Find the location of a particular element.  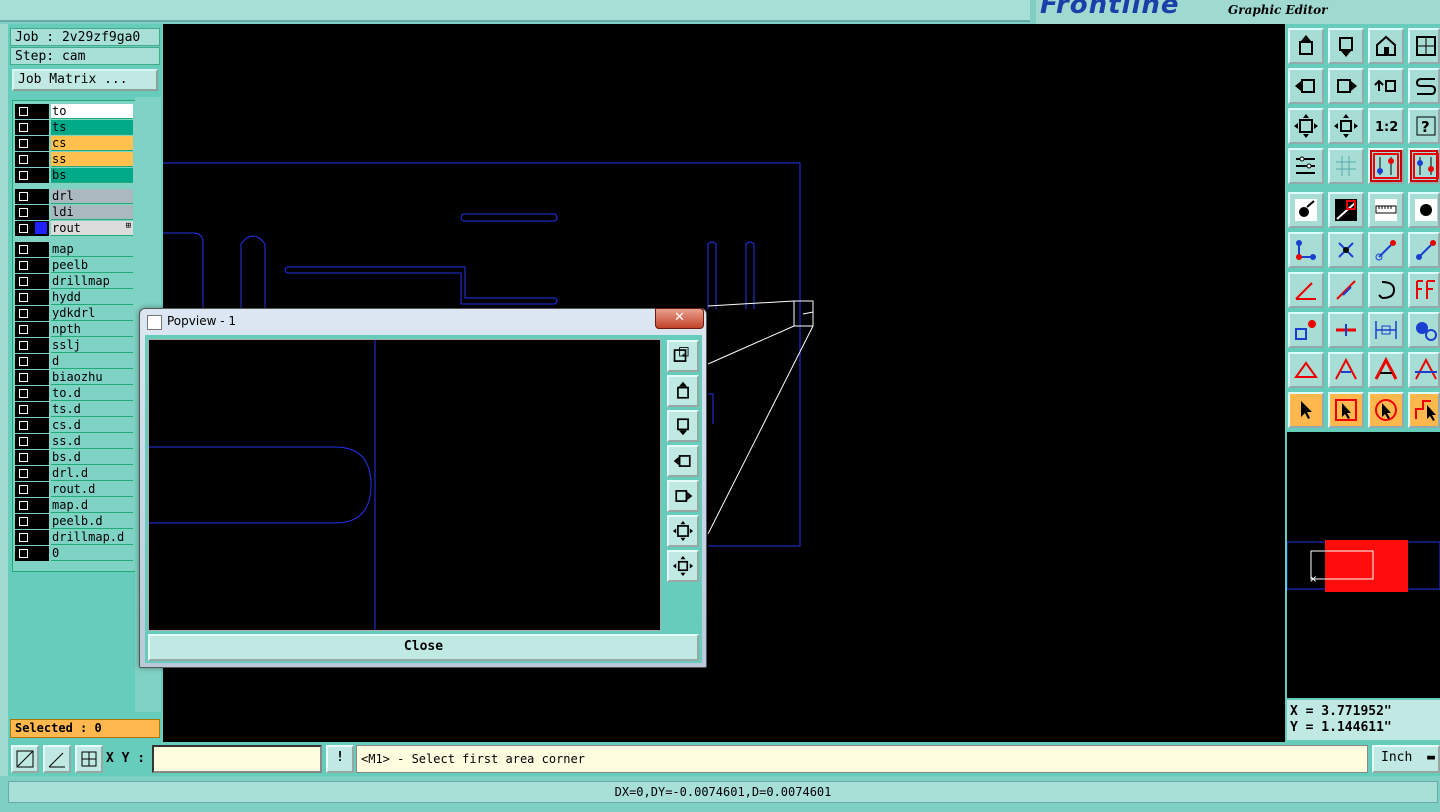

layer-name: biaozhu is located at coordinates (92, 377).